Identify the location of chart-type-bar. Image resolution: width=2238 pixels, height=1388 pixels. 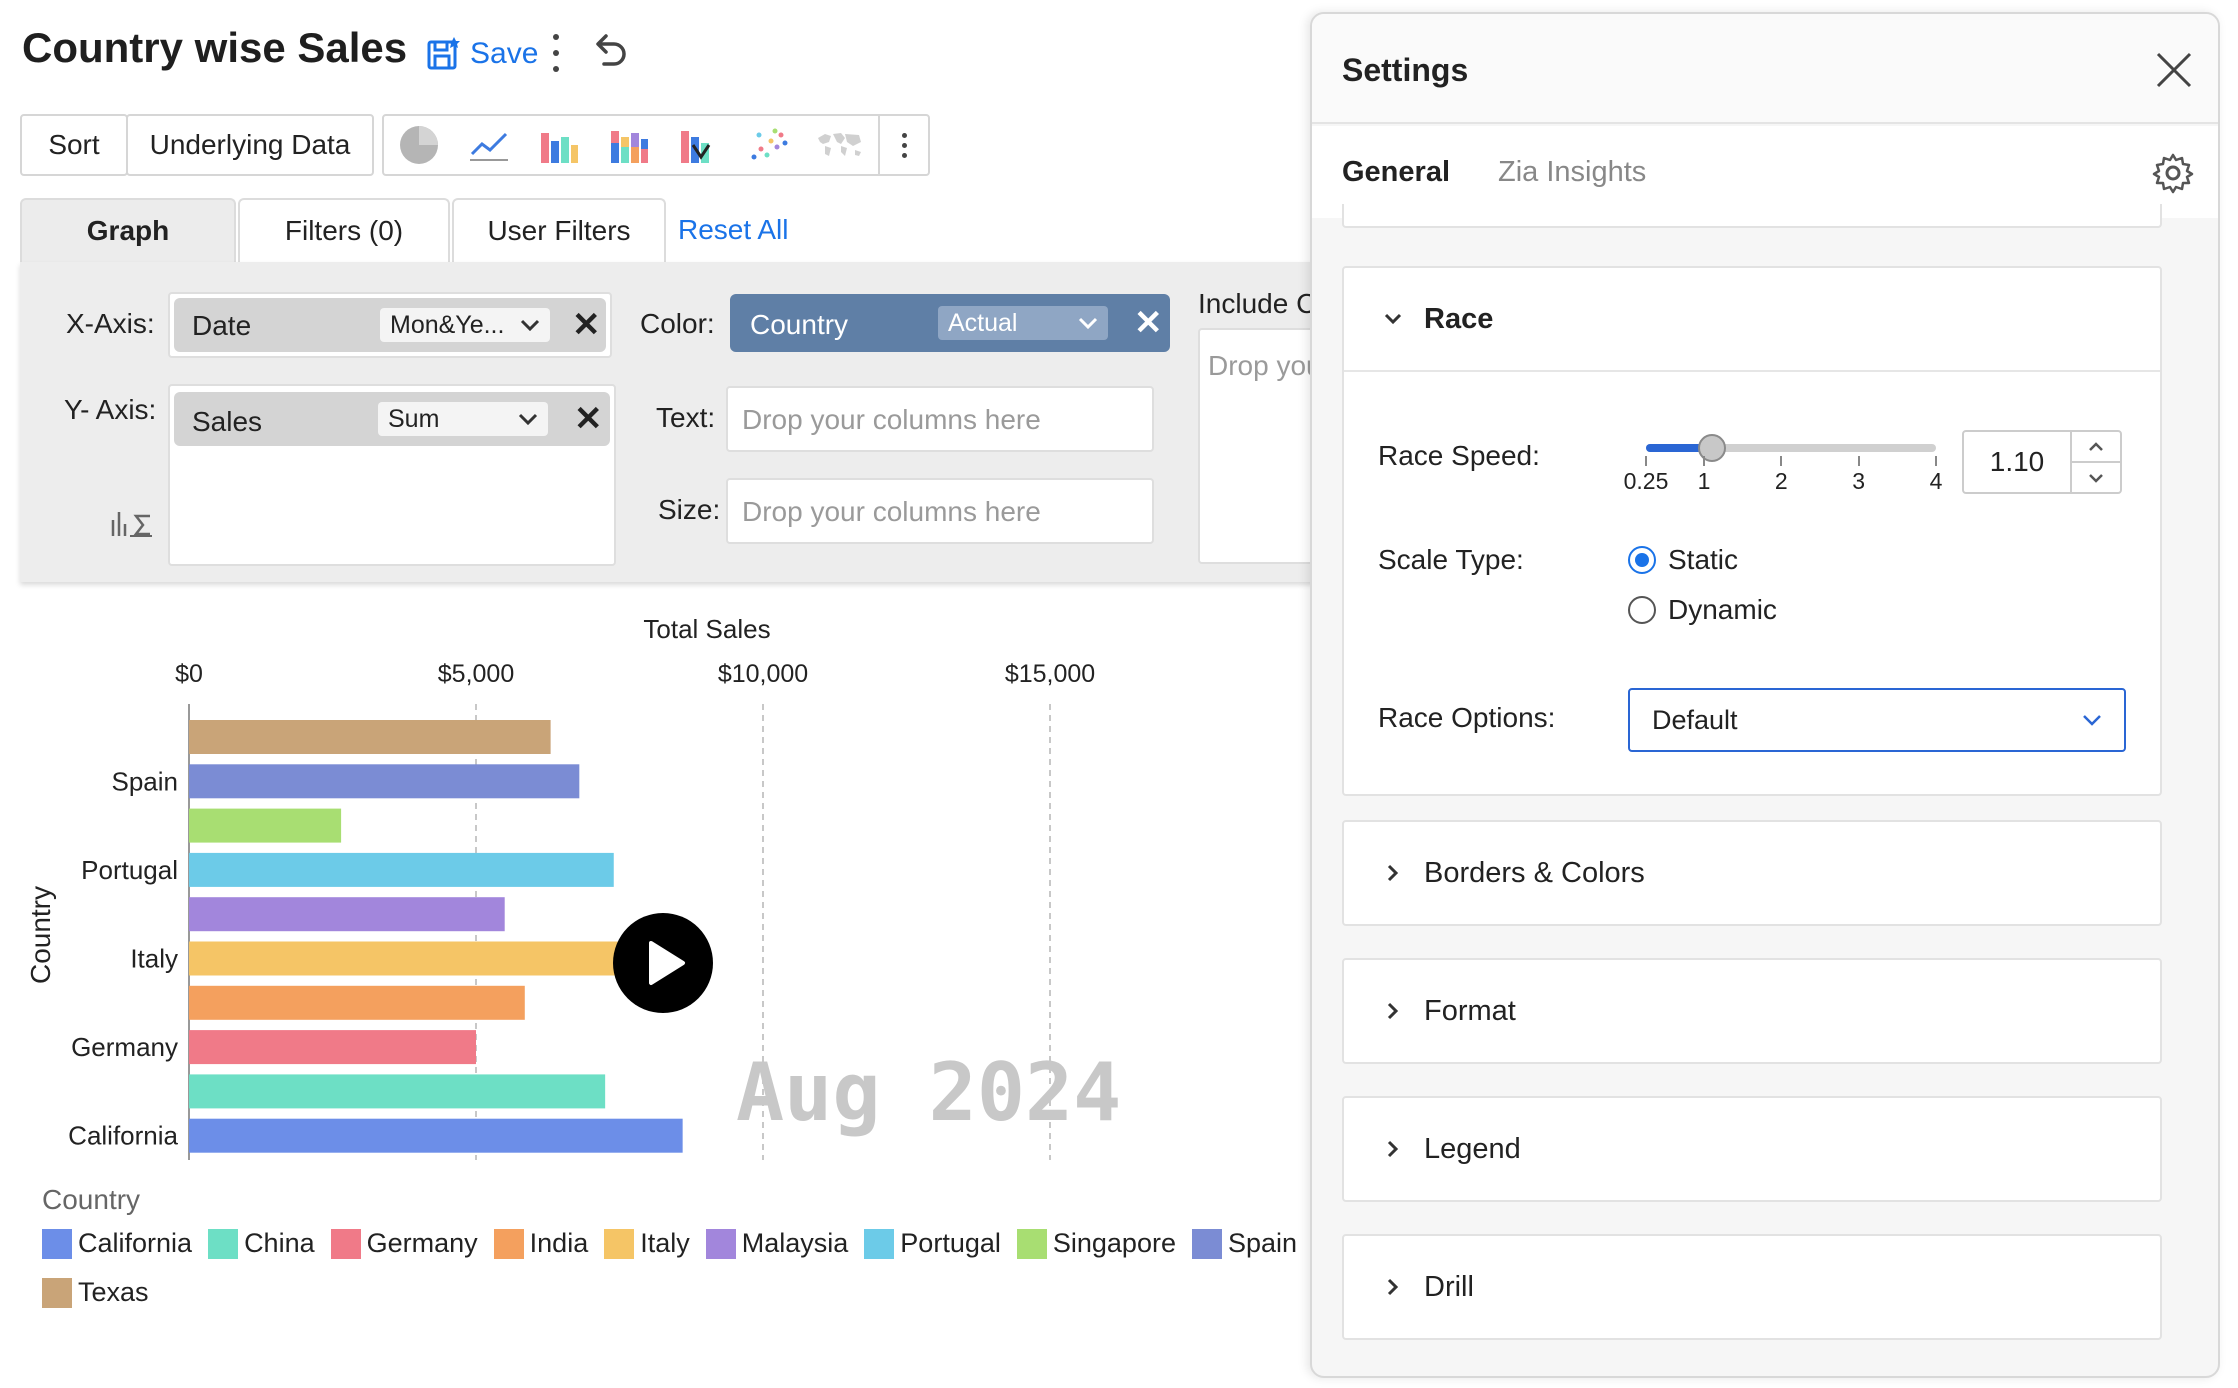
(656, 145).